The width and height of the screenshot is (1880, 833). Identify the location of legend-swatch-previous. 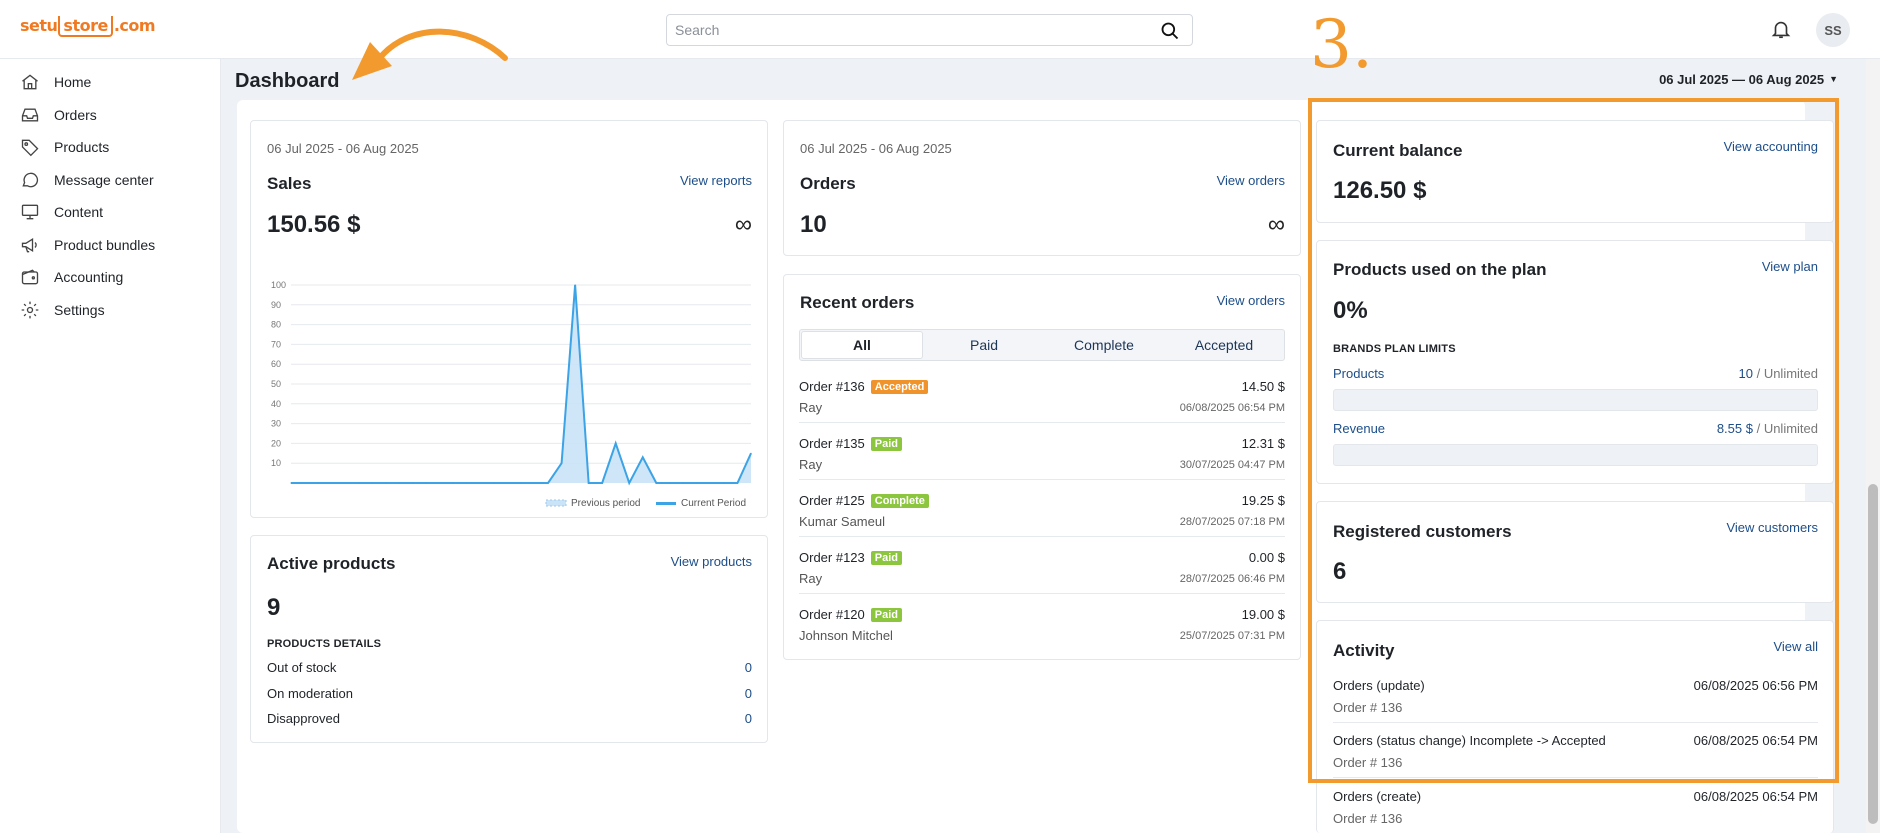
(556, 503).